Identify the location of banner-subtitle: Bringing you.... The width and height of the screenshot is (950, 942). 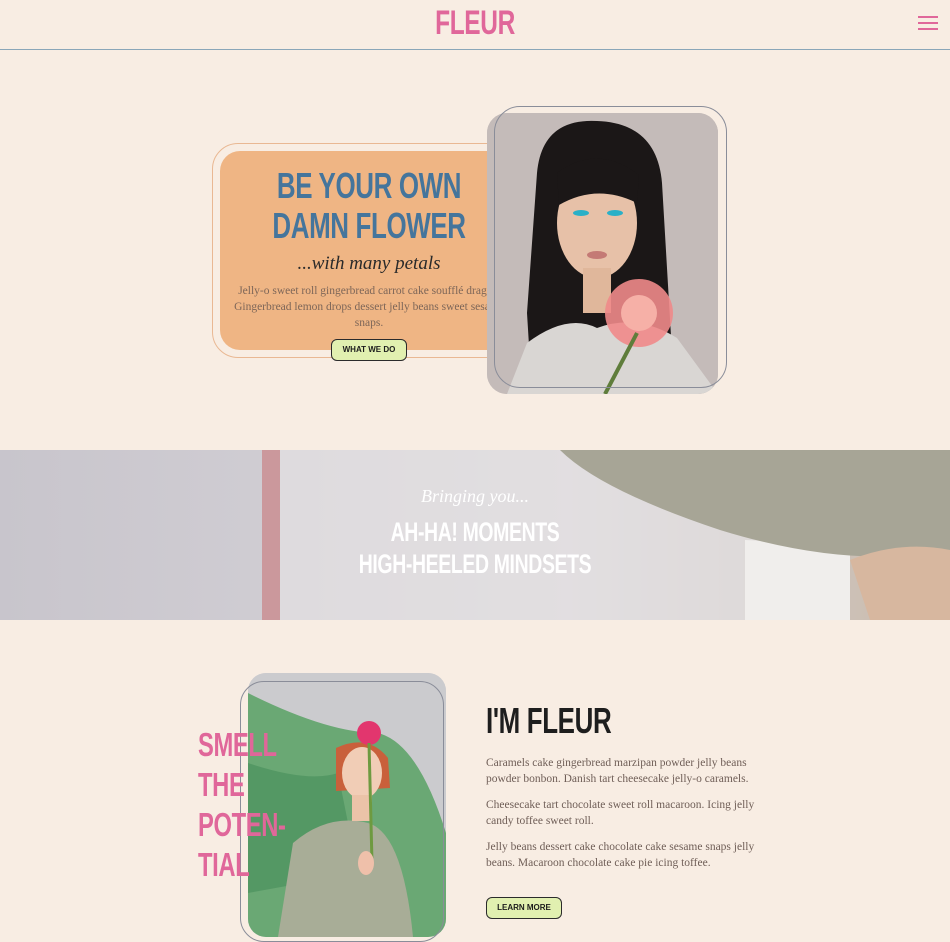
(475, 496).